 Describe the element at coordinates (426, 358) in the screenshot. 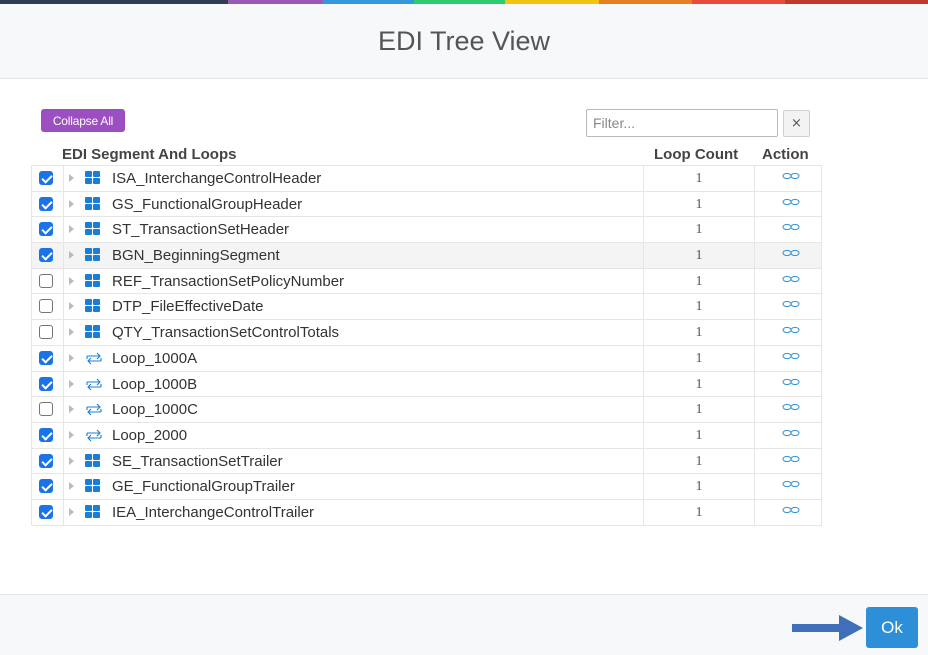

I see `table-row: Loop_1000A 1` at that location.